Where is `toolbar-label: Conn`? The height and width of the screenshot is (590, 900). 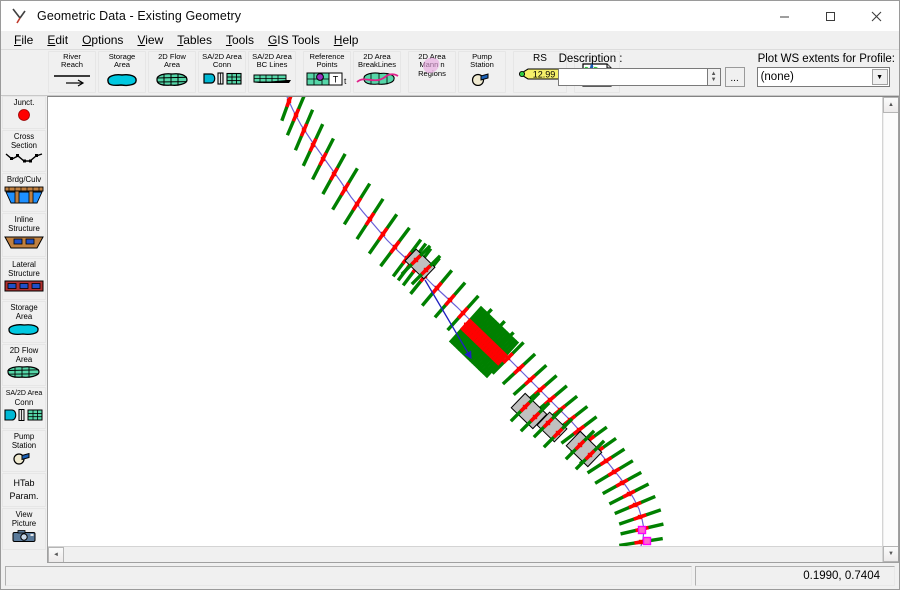 toolbar-label: Conn is located at coordinates (222, 65).